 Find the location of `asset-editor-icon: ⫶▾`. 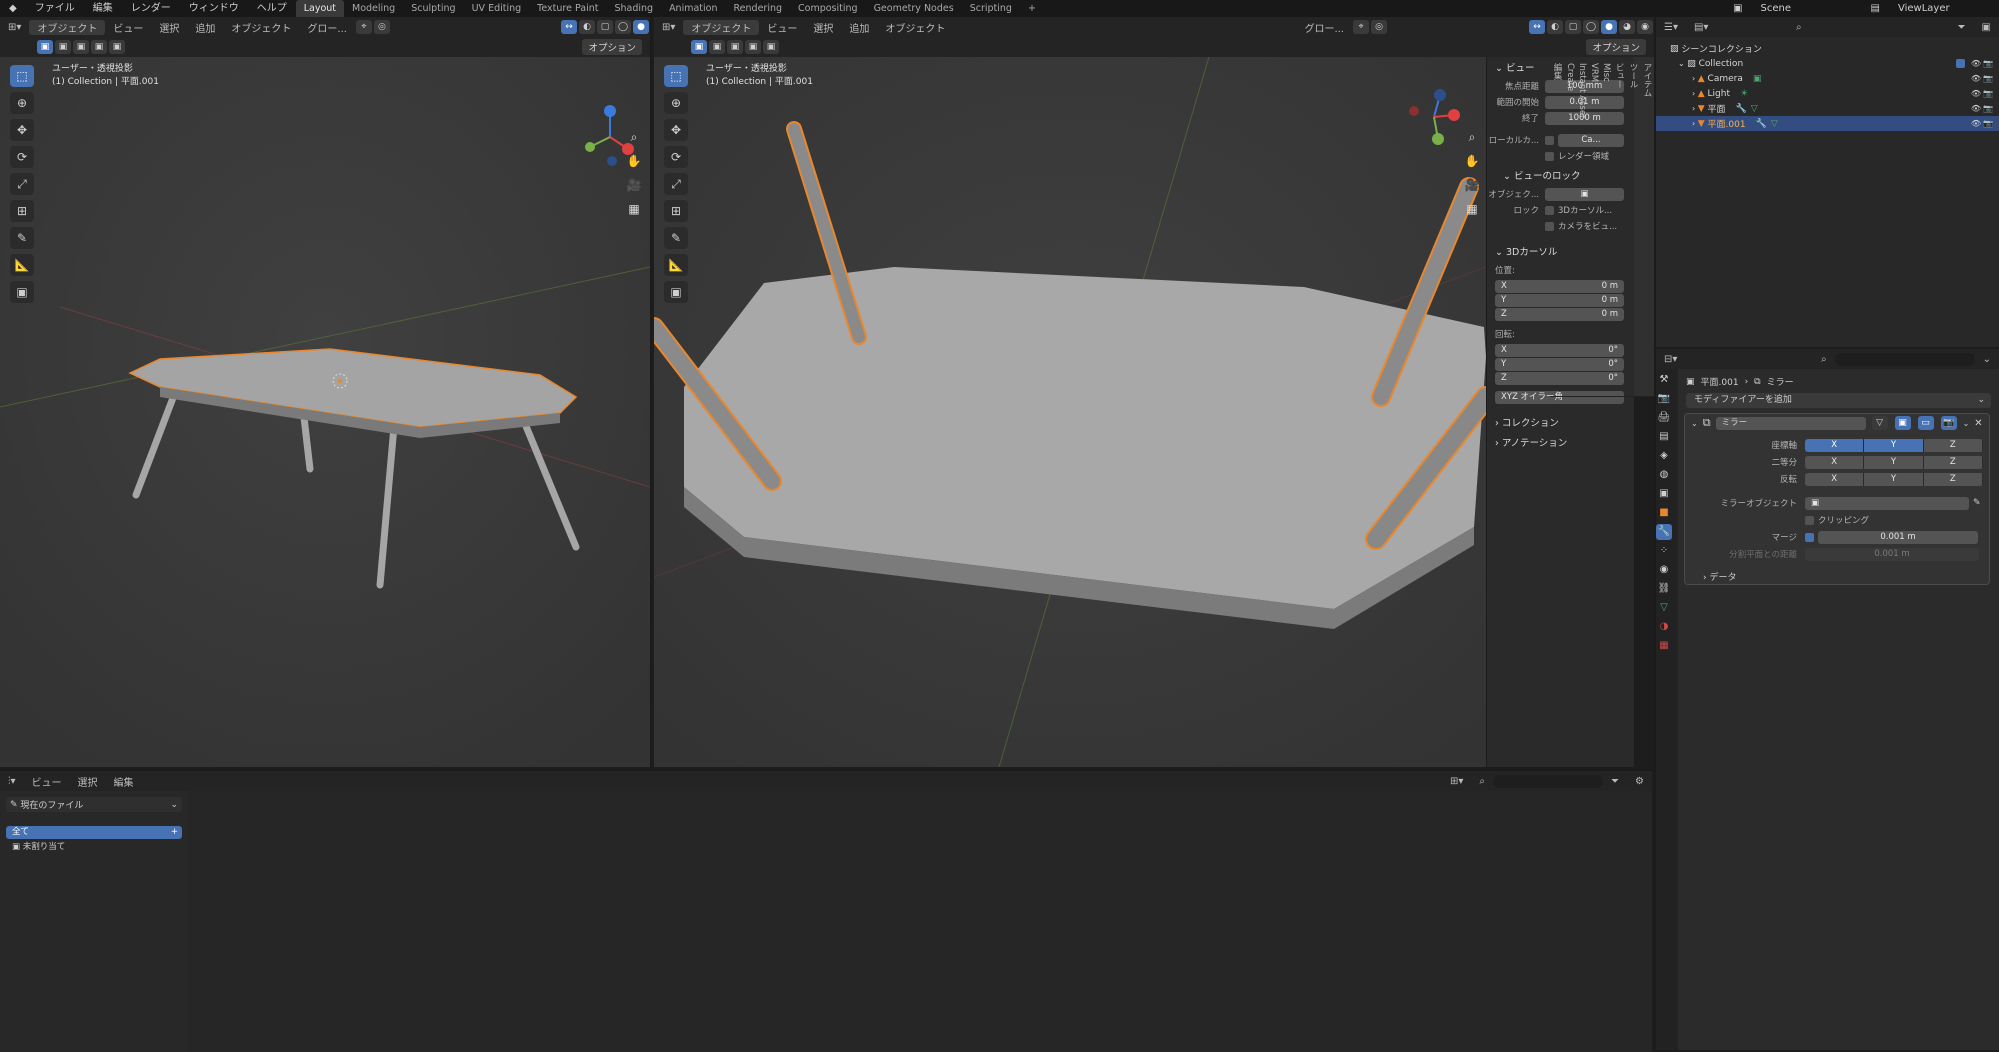

asset-editor-icon: ⫶▾ is located at coordinates (12, 781).